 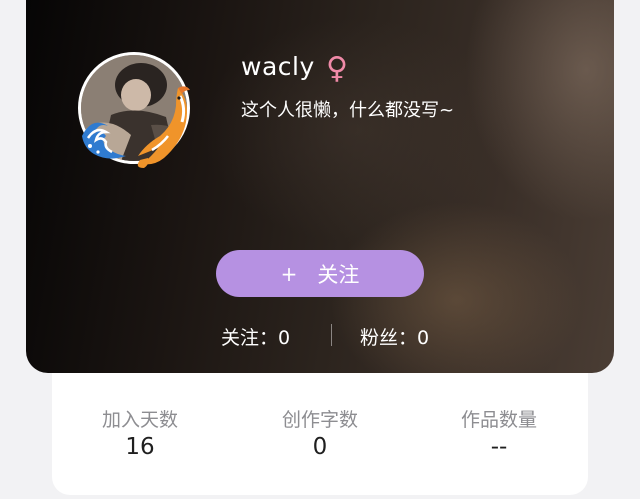 What do you see at coordinates (338, 274) in the screenshot?
I see `follow-button-label: 关注` at bounding box center [338, 274].